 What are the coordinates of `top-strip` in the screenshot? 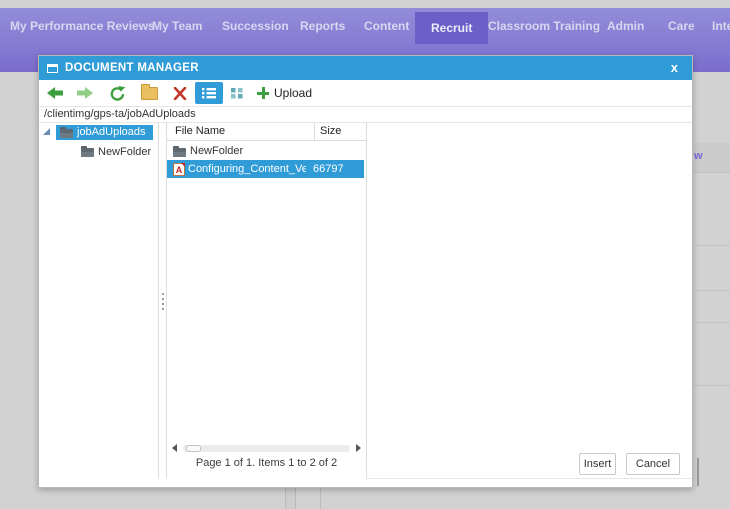 It's located at (365, 4).